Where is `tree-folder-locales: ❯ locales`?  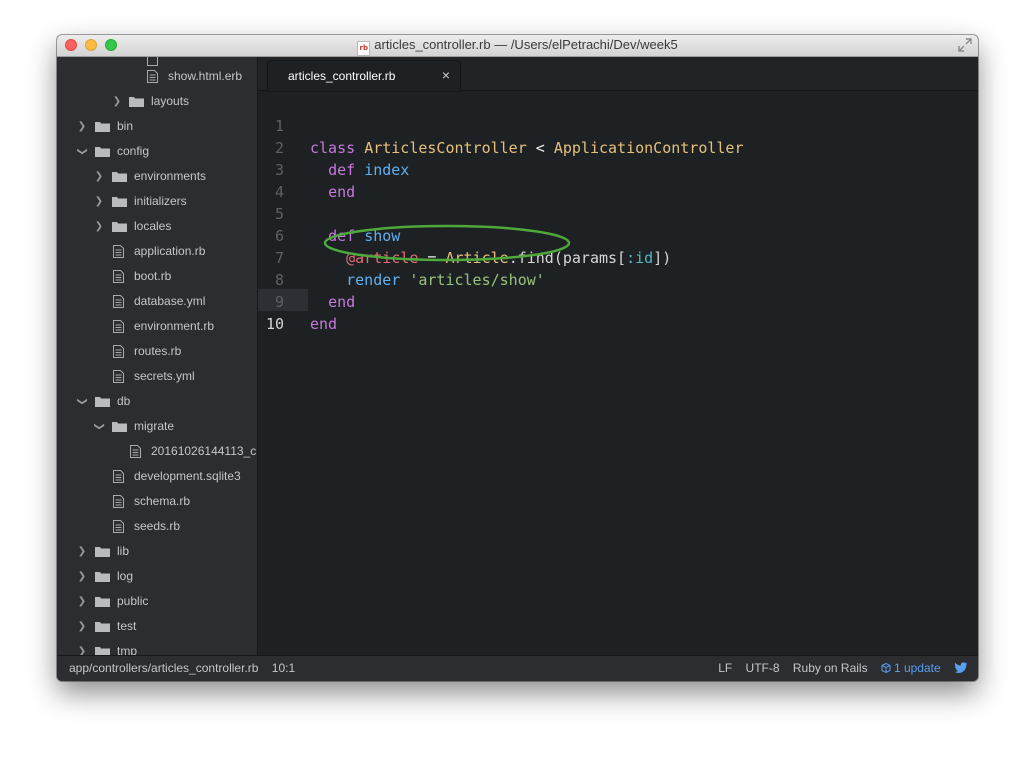
tree-folder-locales: ❯ locales is located at coordinates (157, 226).